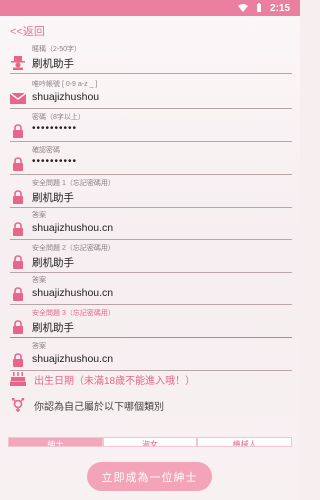 The width and height of the screenshot is (320, 500). Describe the element at coordinates (73, 359) in the screenshot. I see `answer-3-value: shuajizhushou.cn` at that location.